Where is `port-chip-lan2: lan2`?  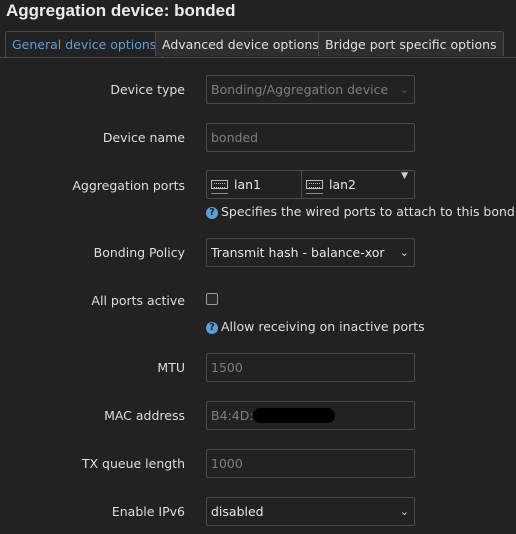 port-chip-lan2: lan2 is located at coordinates (342, 184).